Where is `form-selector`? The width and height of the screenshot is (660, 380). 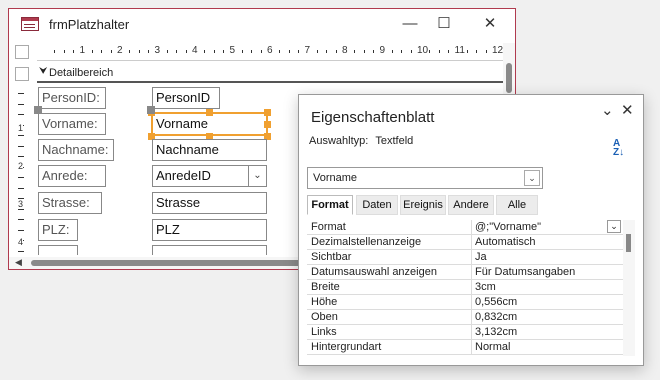 form-selector is located at coordinates (22, 52).